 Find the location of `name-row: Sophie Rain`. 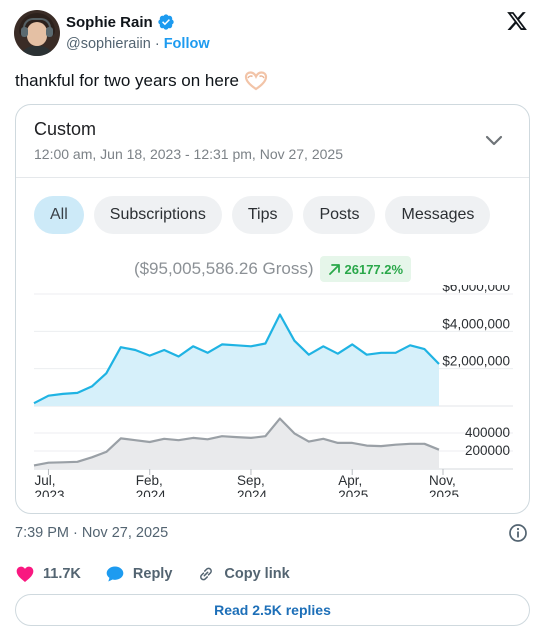

name-row: Sophie Rain is located at coordinates (120, 22).